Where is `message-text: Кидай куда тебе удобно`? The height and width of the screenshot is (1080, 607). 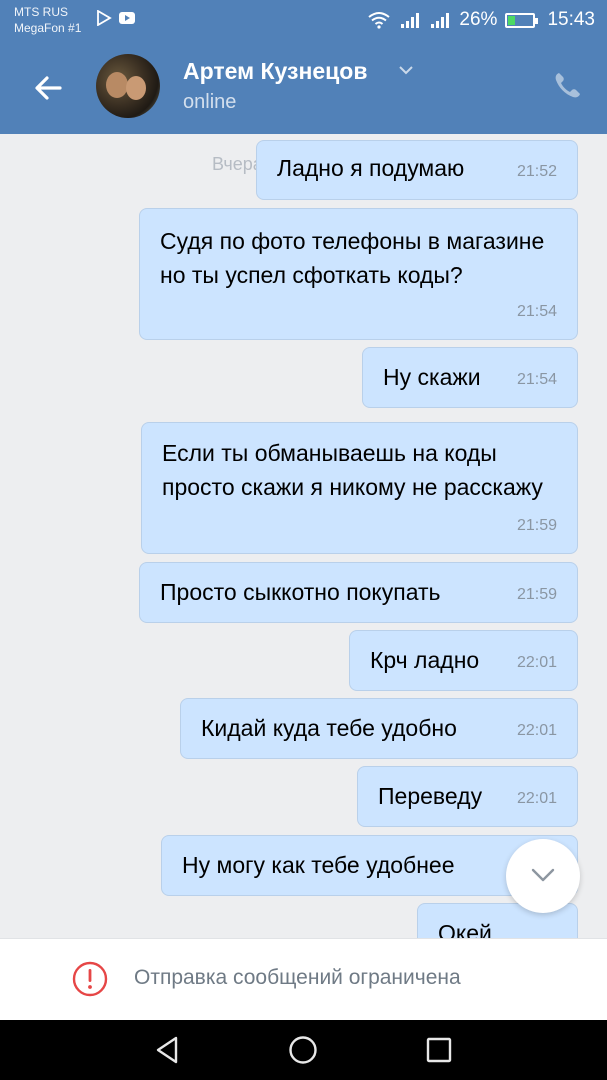 message-text: Кидай куда тебе удобно is located at coordinates (329, 728).